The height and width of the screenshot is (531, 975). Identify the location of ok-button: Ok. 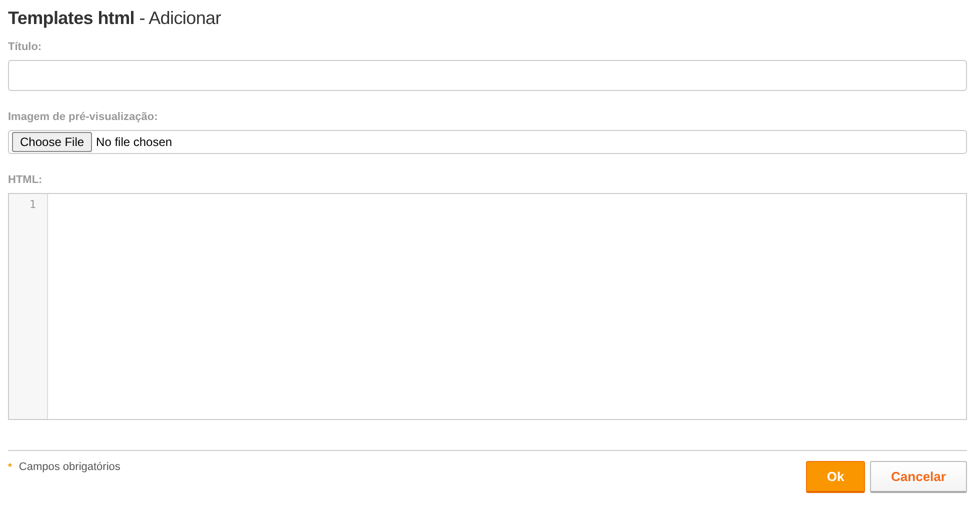
(835, 477).